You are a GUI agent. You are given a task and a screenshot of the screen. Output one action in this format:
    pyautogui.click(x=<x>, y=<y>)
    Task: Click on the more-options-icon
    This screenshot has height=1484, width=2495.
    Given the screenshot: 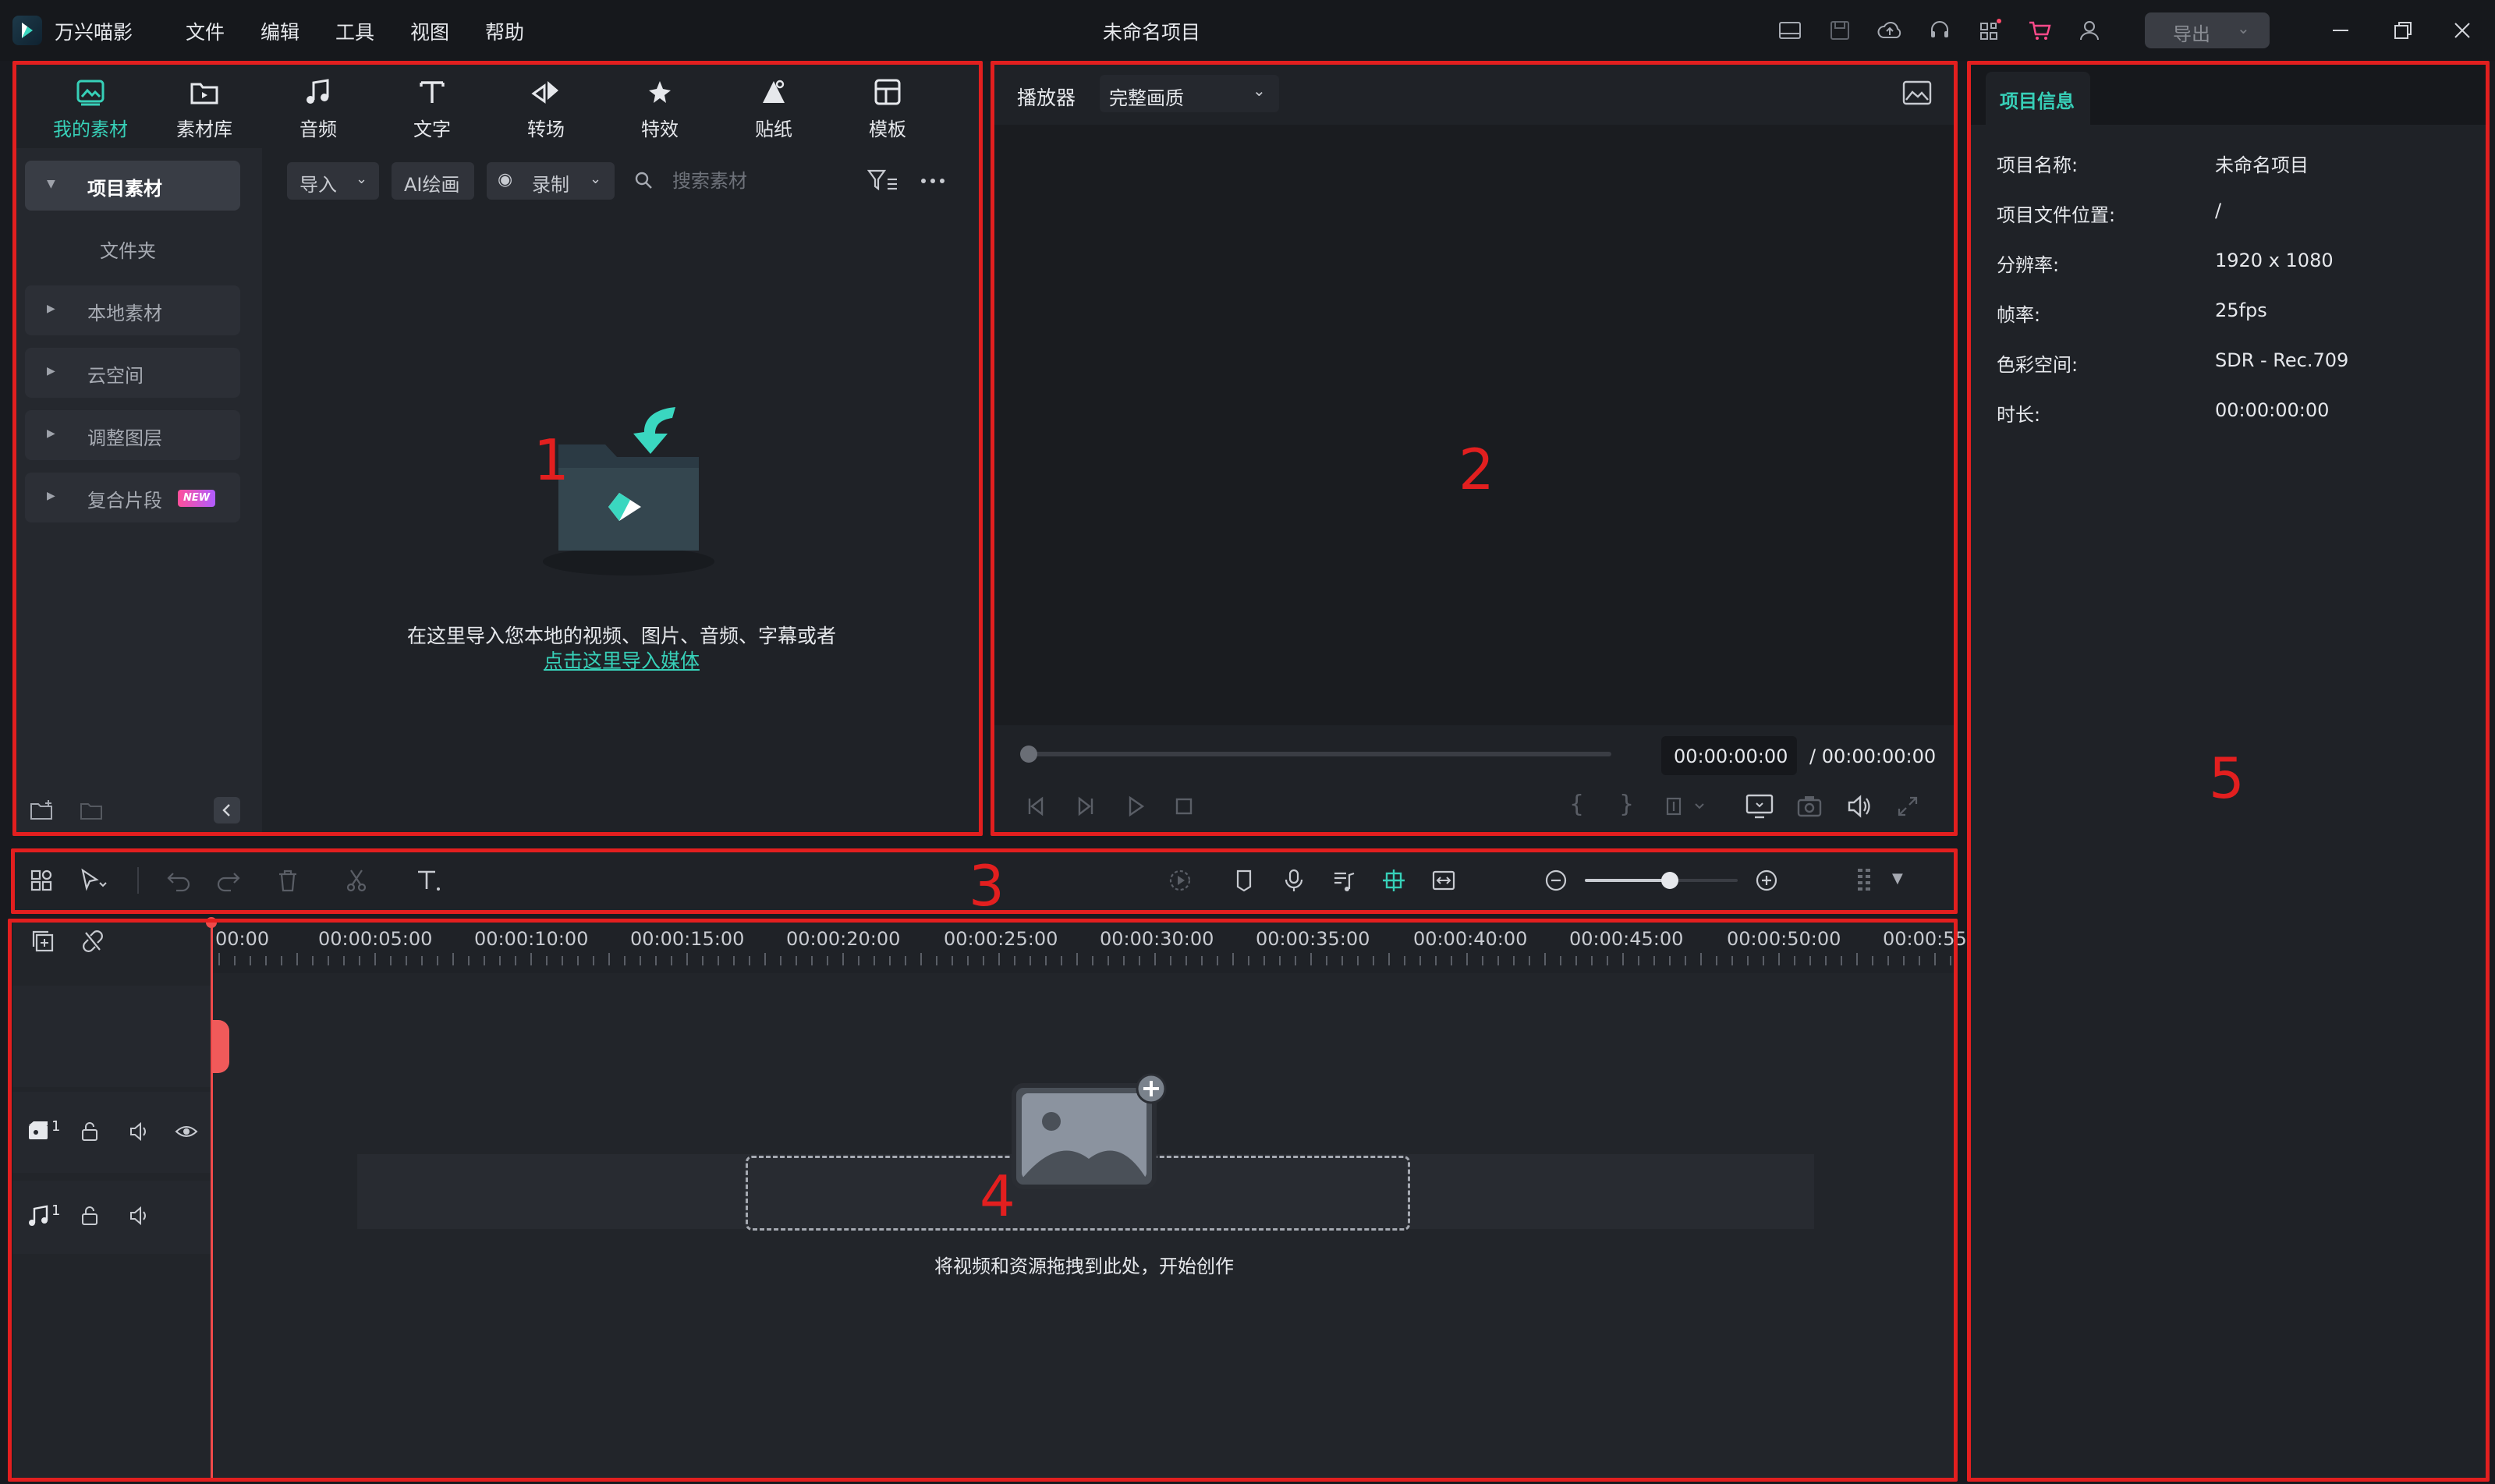 What is the action you would take?
    pyautogui.click(x=932, y=181)
    